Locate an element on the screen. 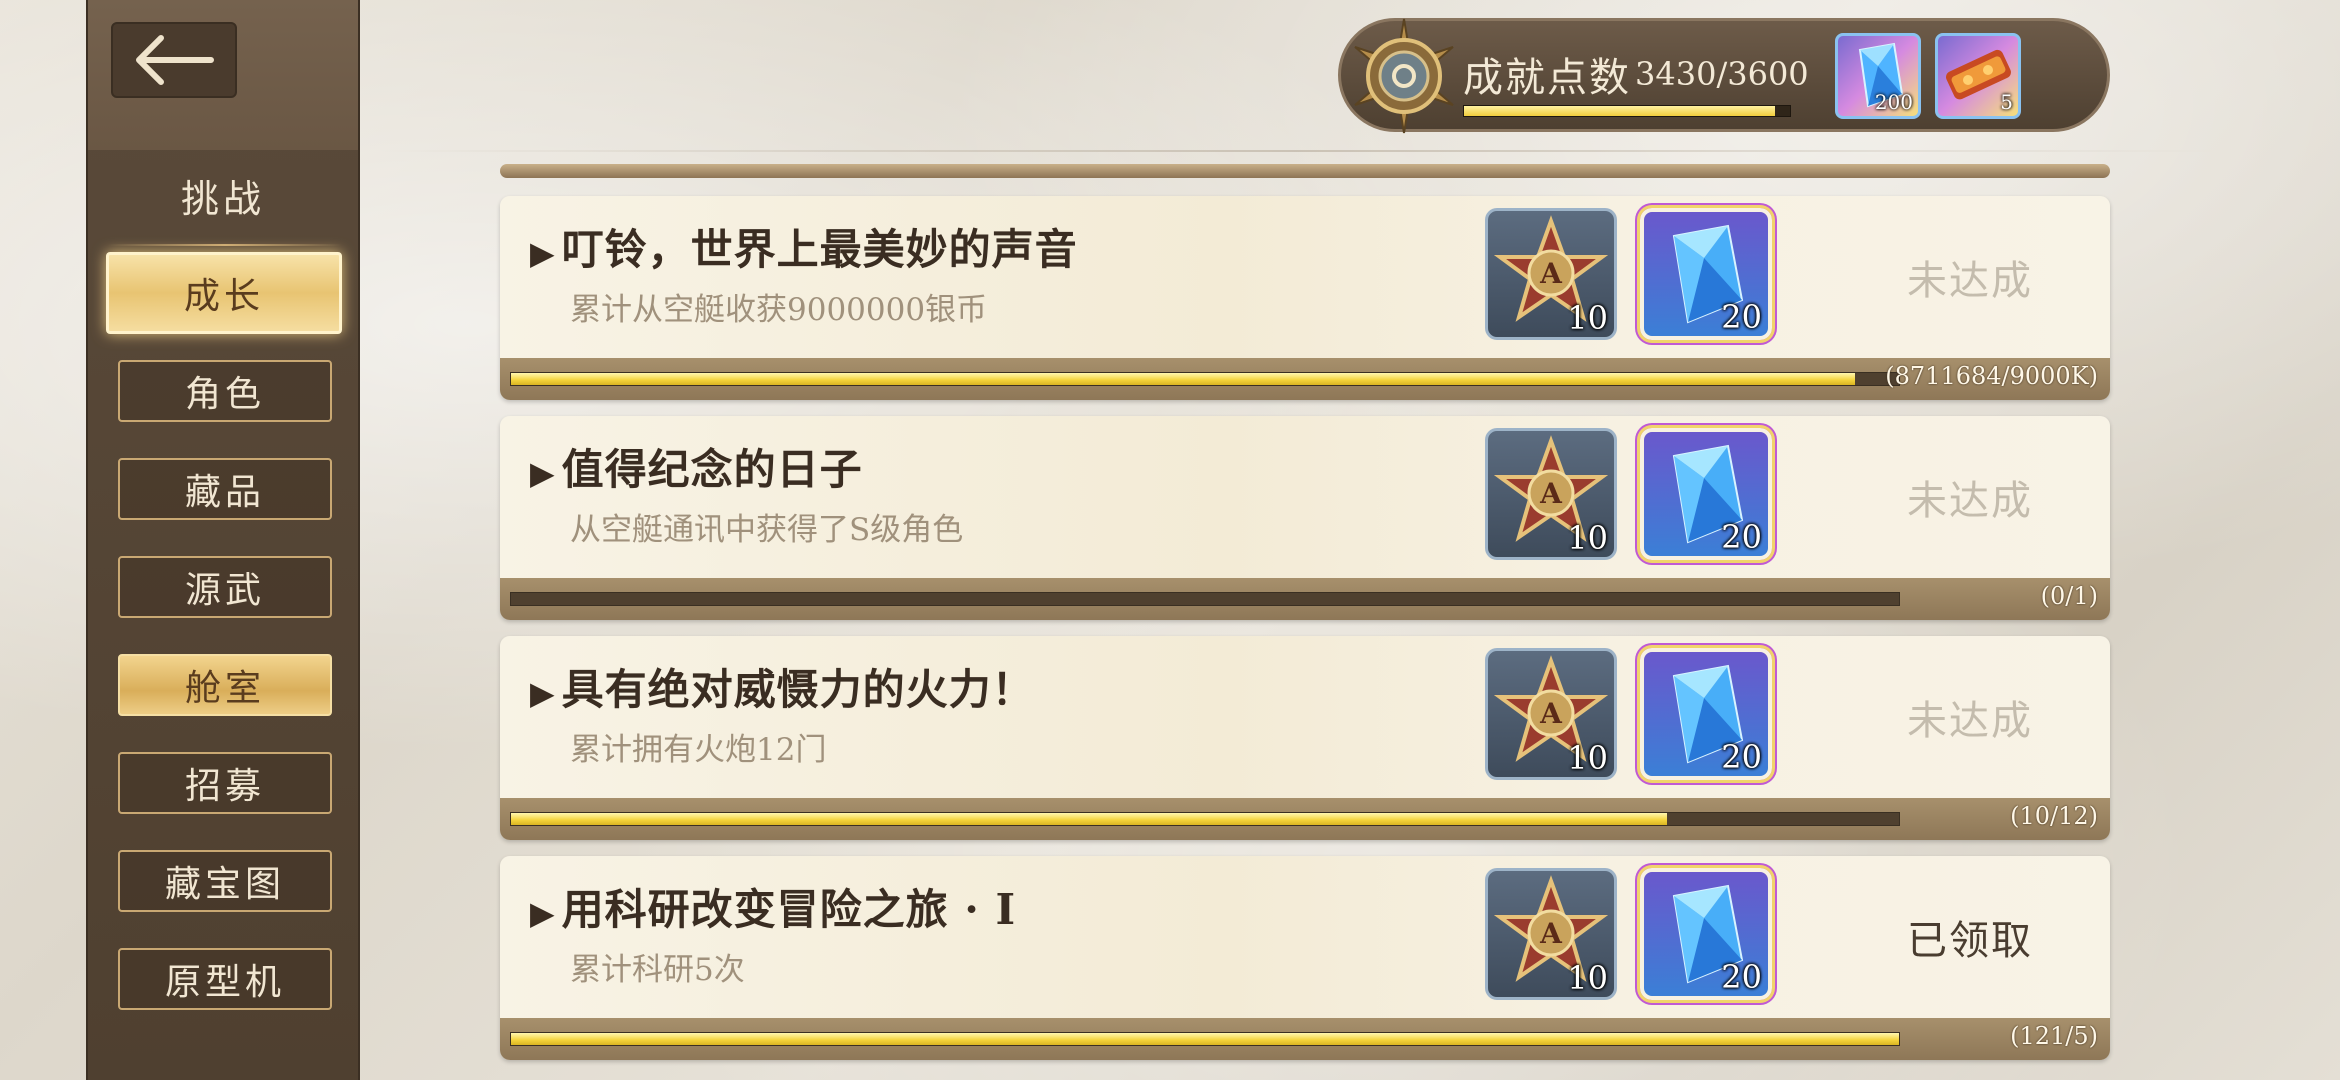  sidebar-item-recruit: 招募 is located at coordinates (225, 783).